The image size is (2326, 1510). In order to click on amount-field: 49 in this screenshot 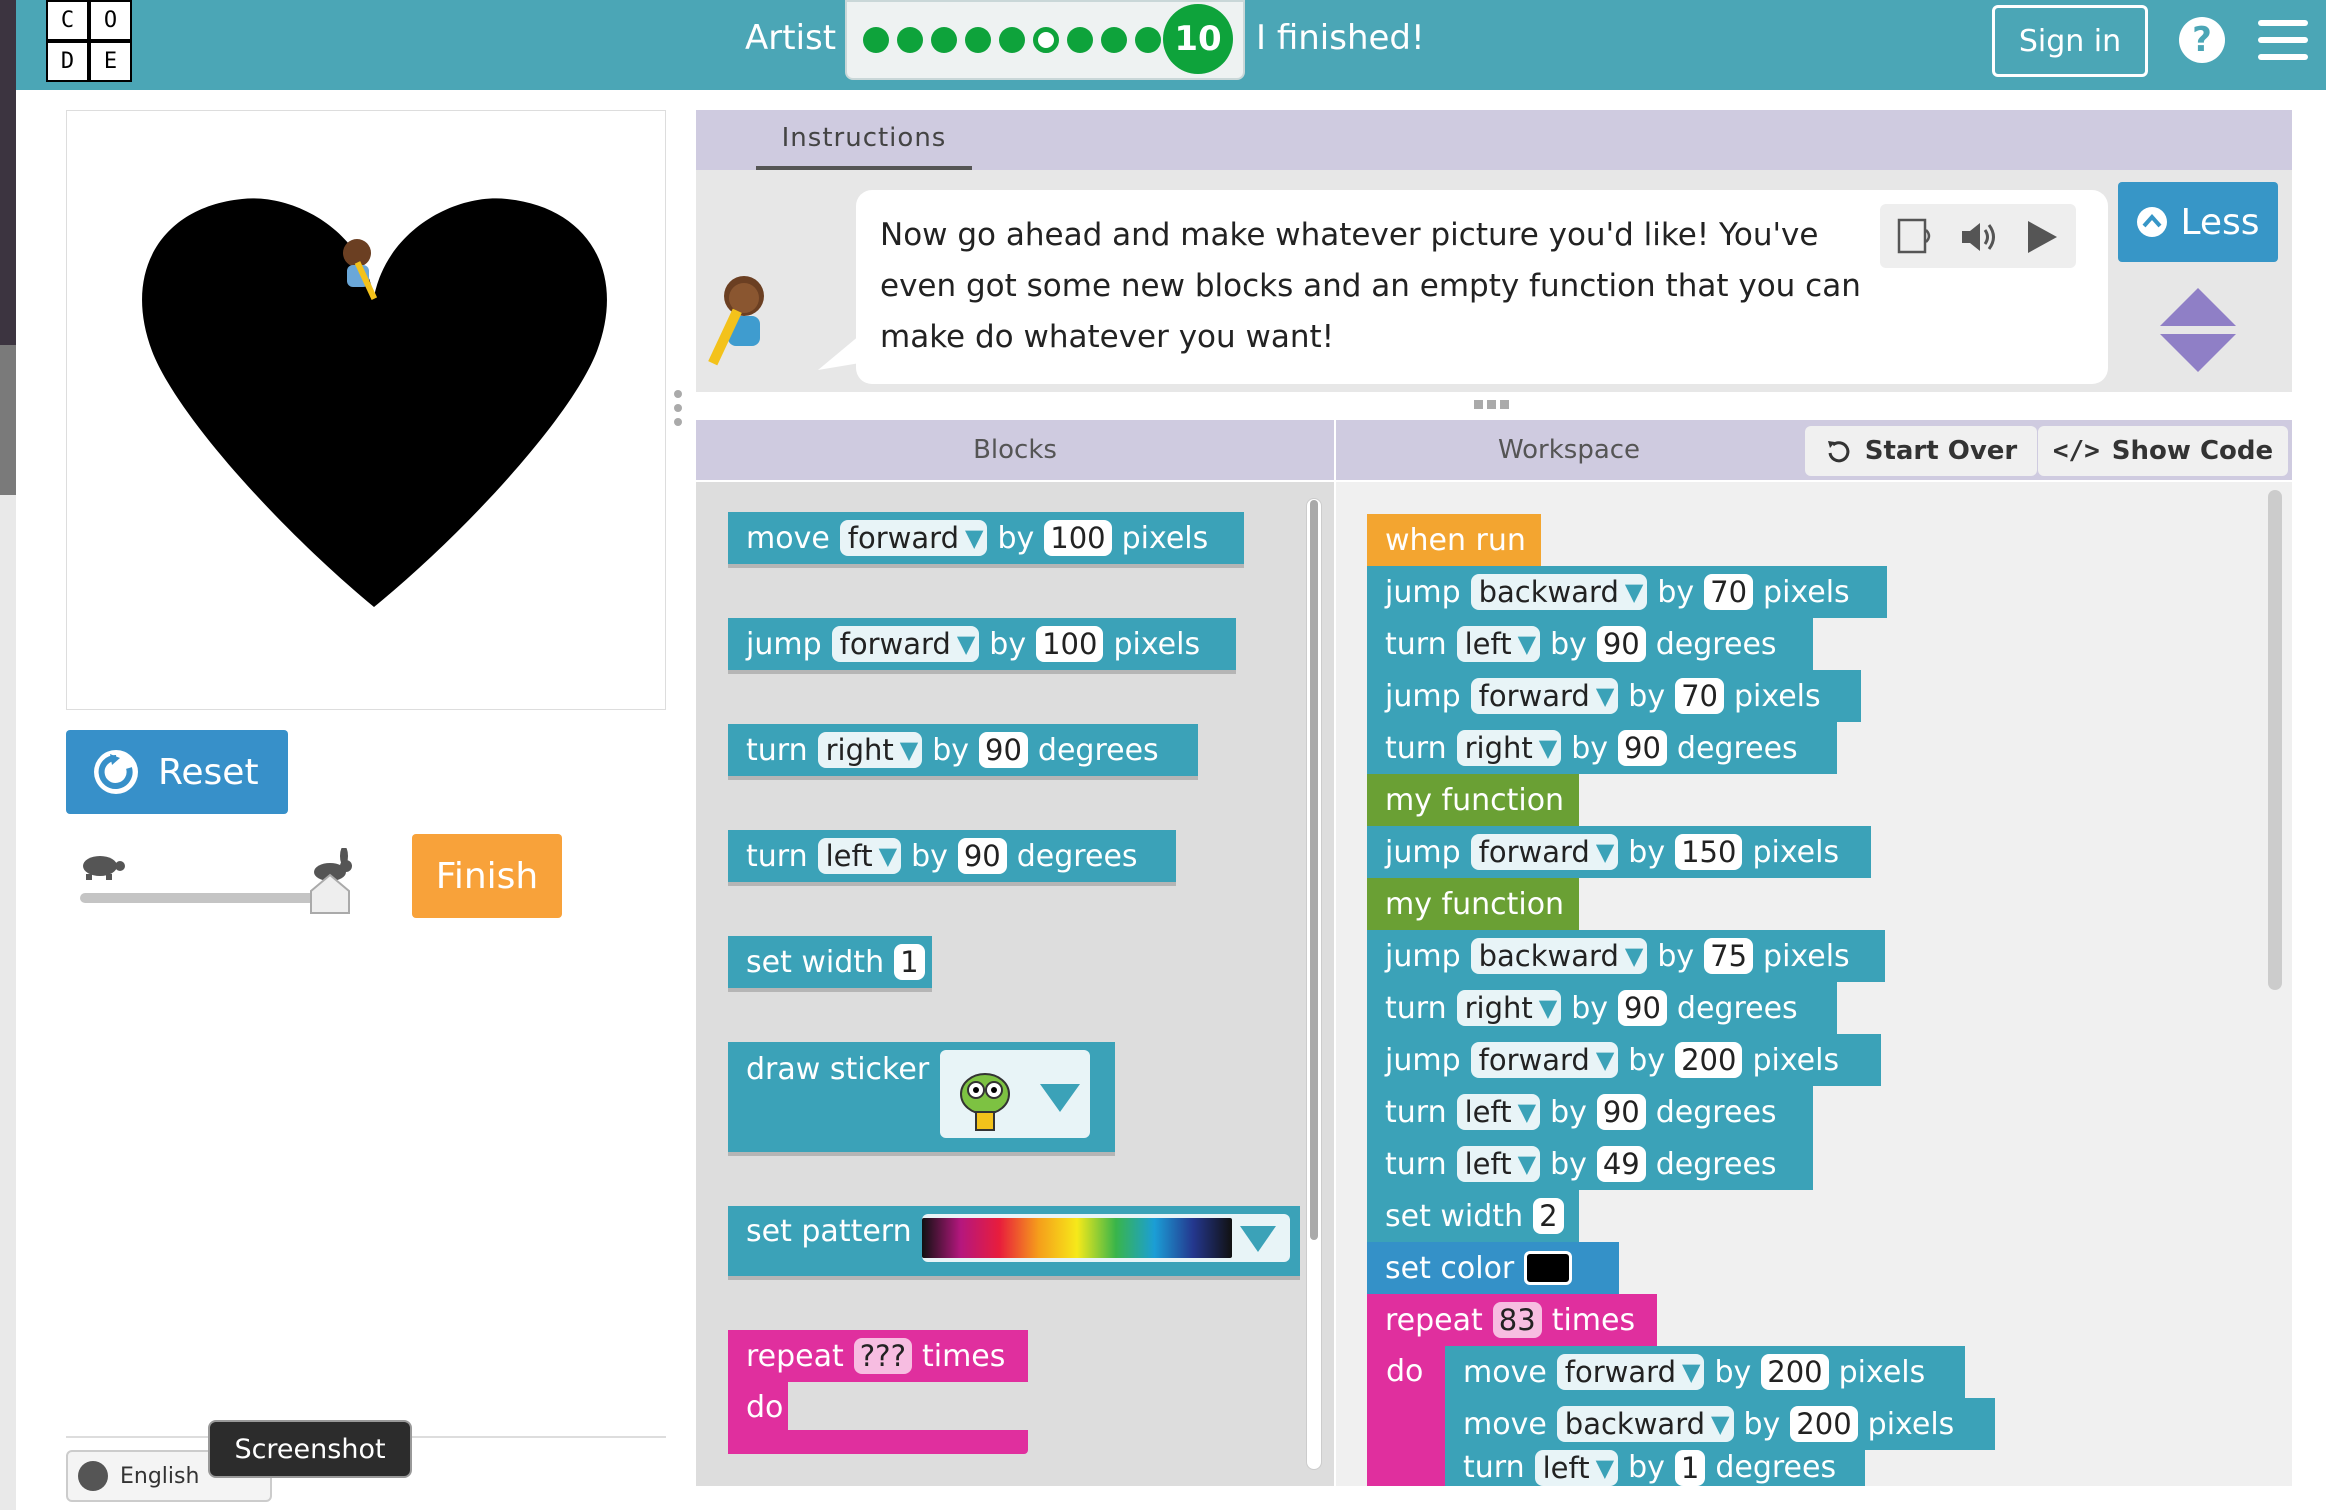, I will do `click(1621, 1164)`.